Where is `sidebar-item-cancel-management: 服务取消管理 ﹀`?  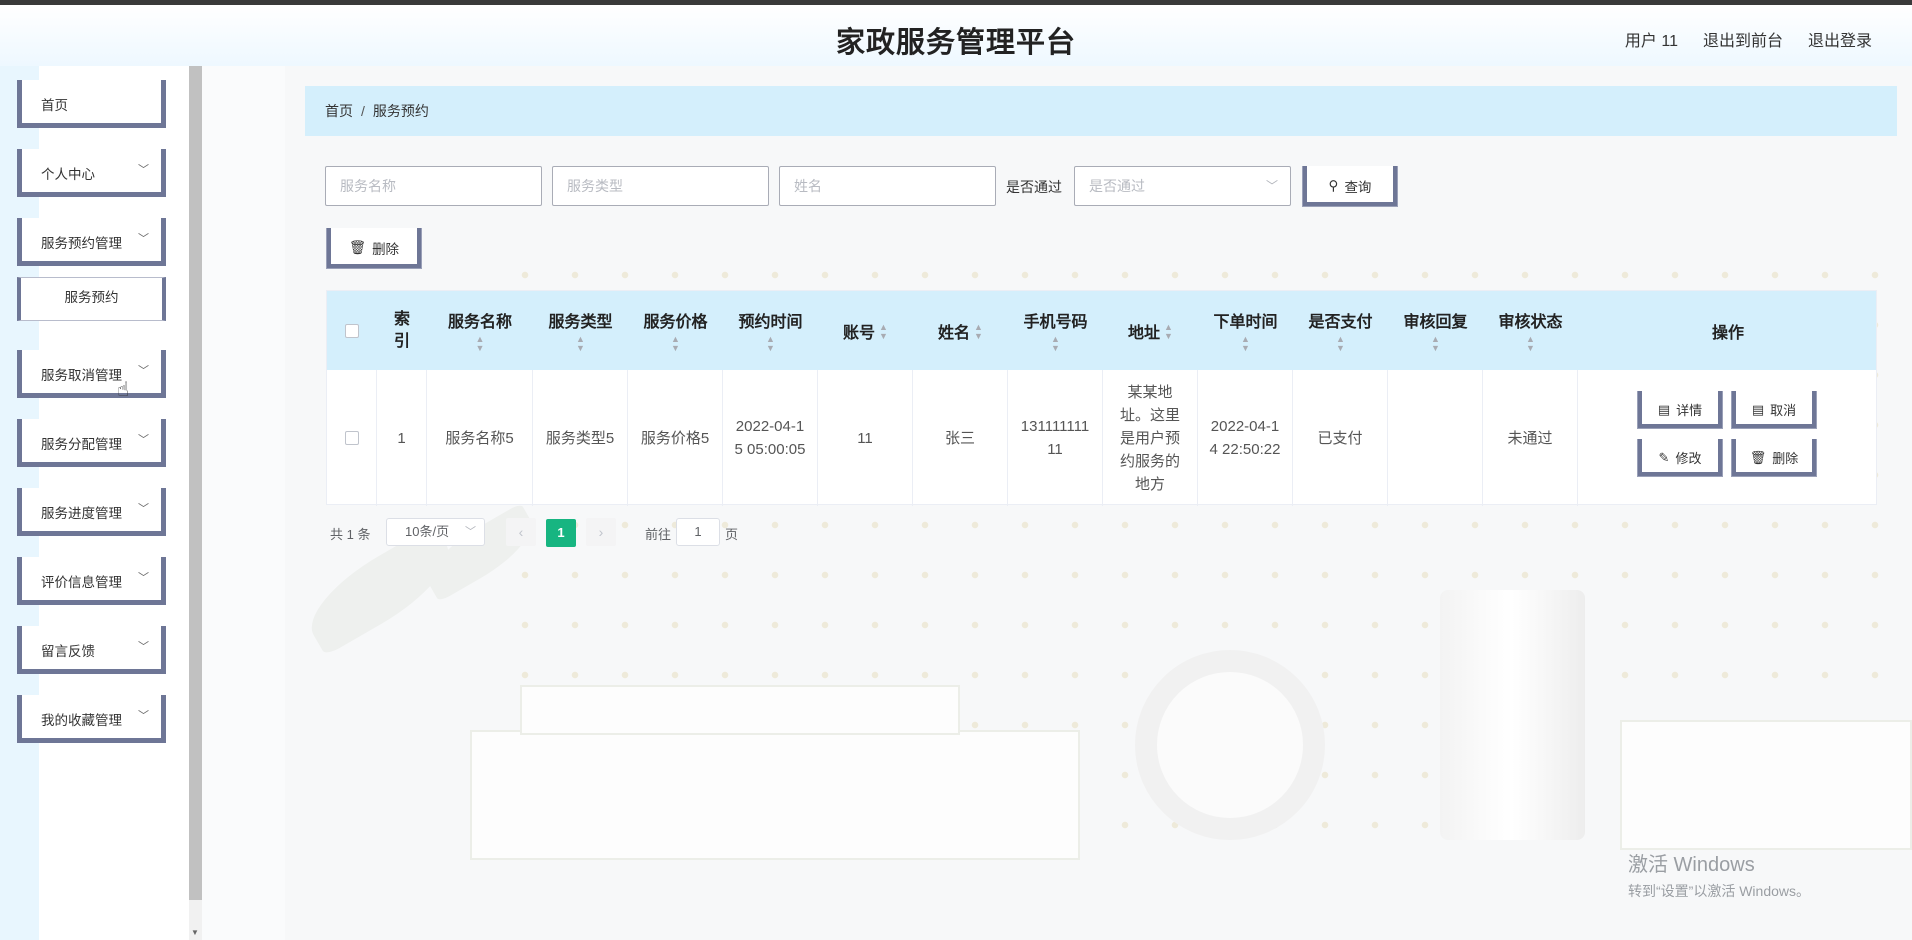 sidebar-item-cancel-management: 服务取消管理 ﹀ is located at coordinates (91, 374).